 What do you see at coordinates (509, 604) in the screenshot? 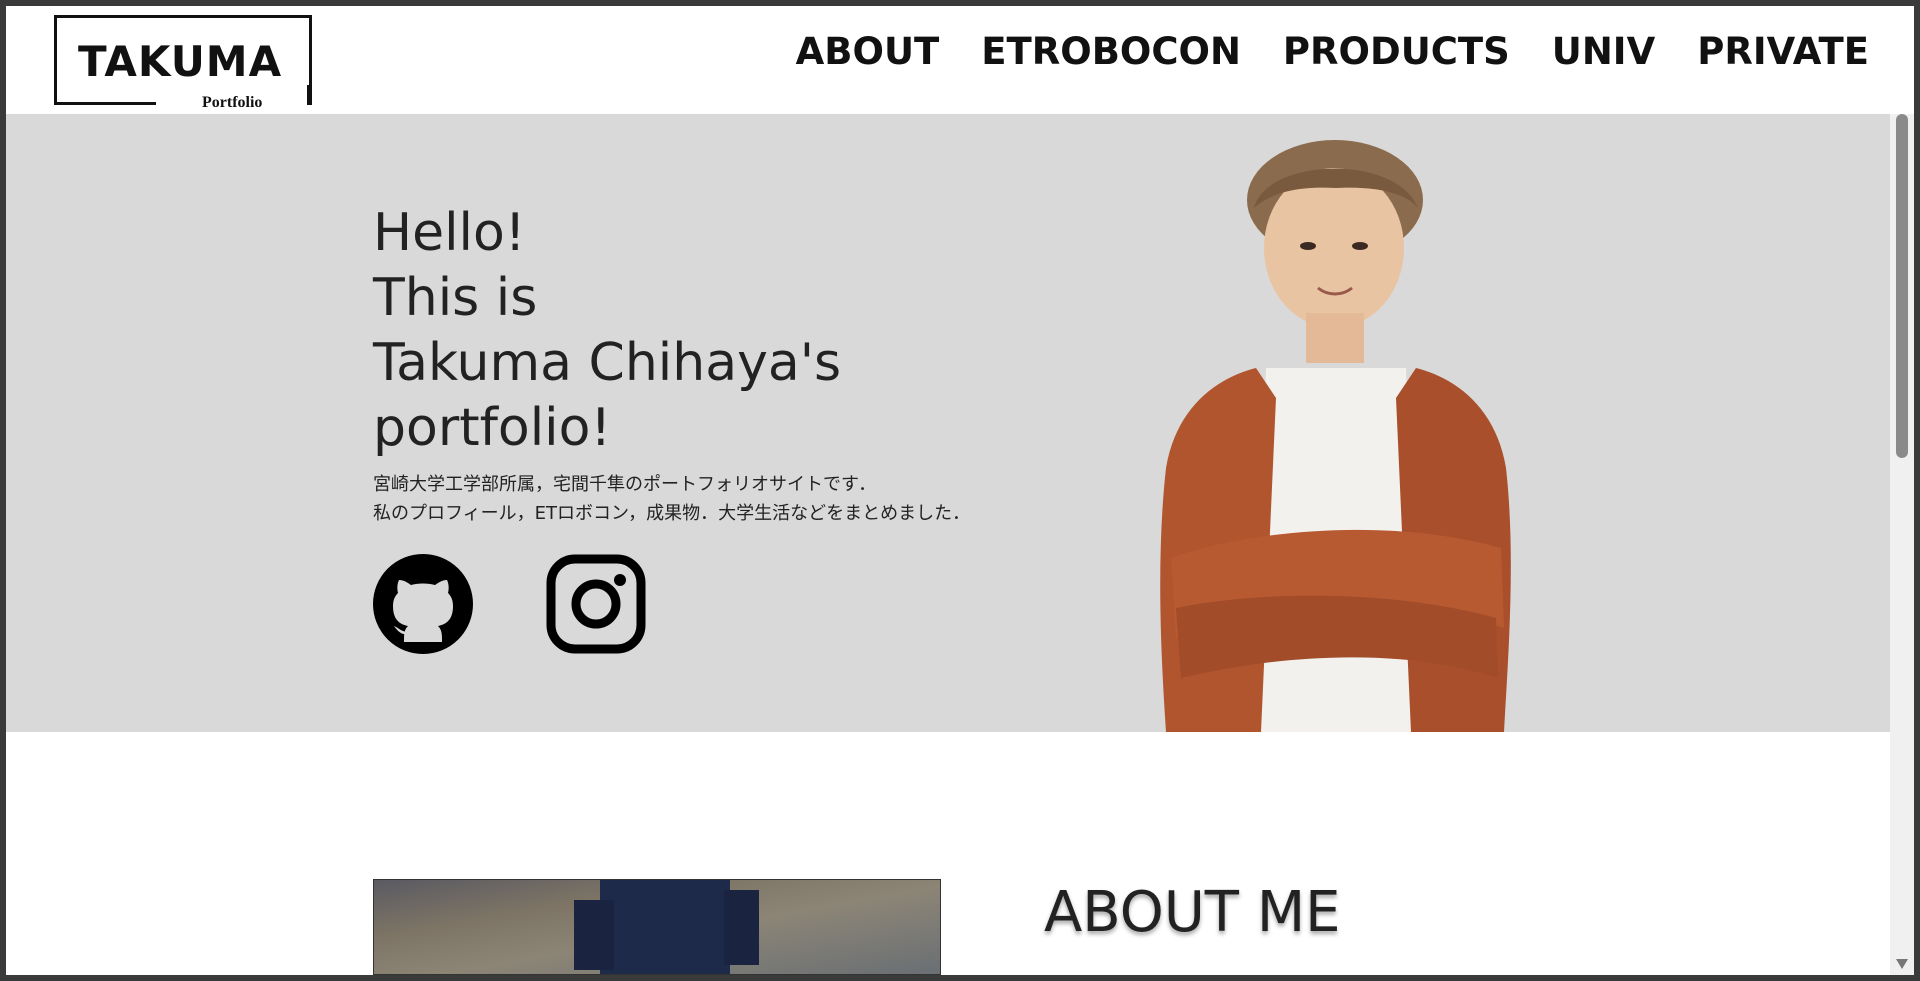
I see `social-links` at bounding box center [509, 604].